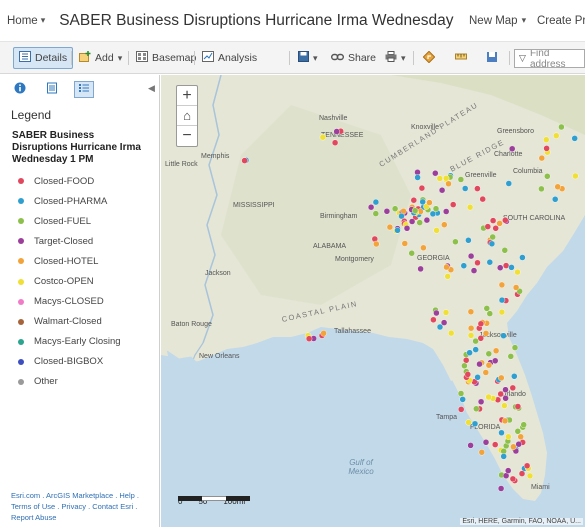 Image resolution: width=585 pixels, height=529 pixels. I want to click on create-presentation-link: Create Pre, so click(561, 21).